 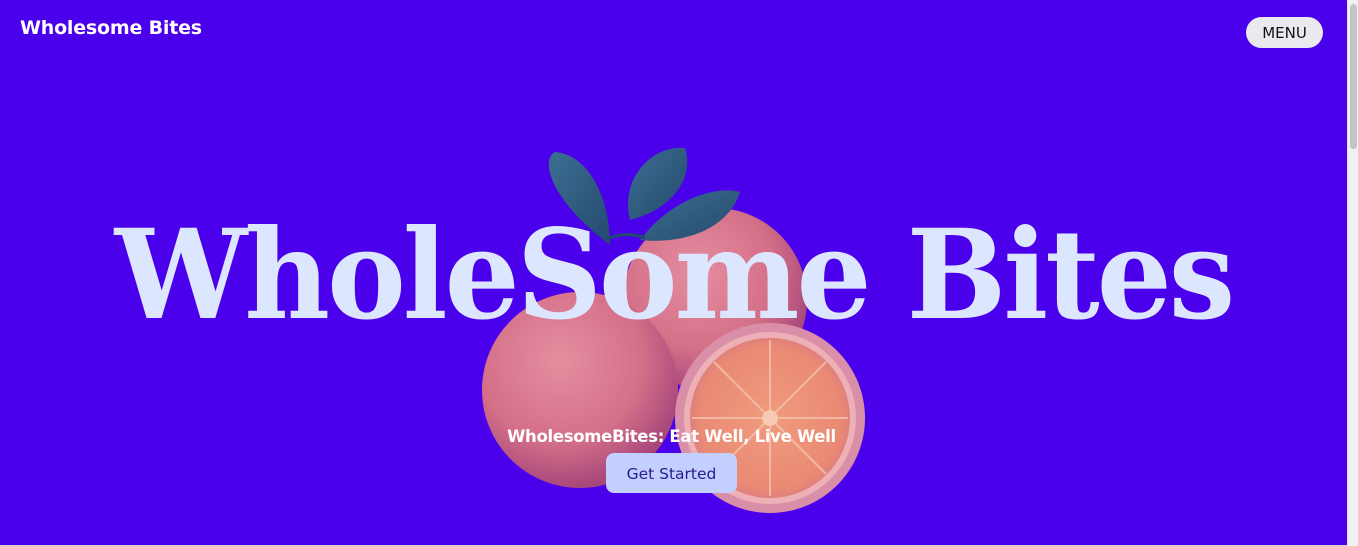 I want to click on menu-button: MENU, so click(x=1284, y=32).